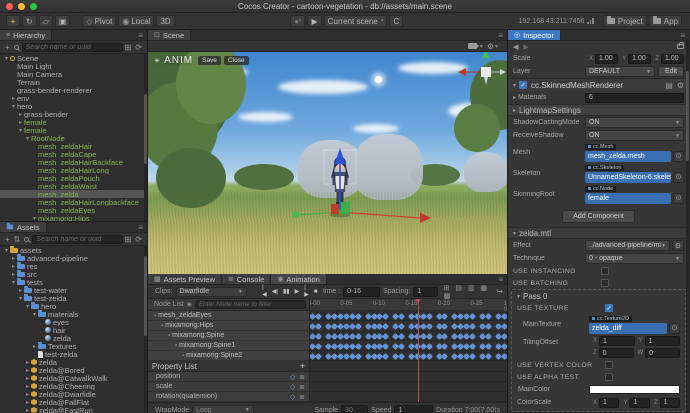  Describe the element at coordinates (481, 46) in the screenshot. I see `chevron-down-icon: ▾` at that location.